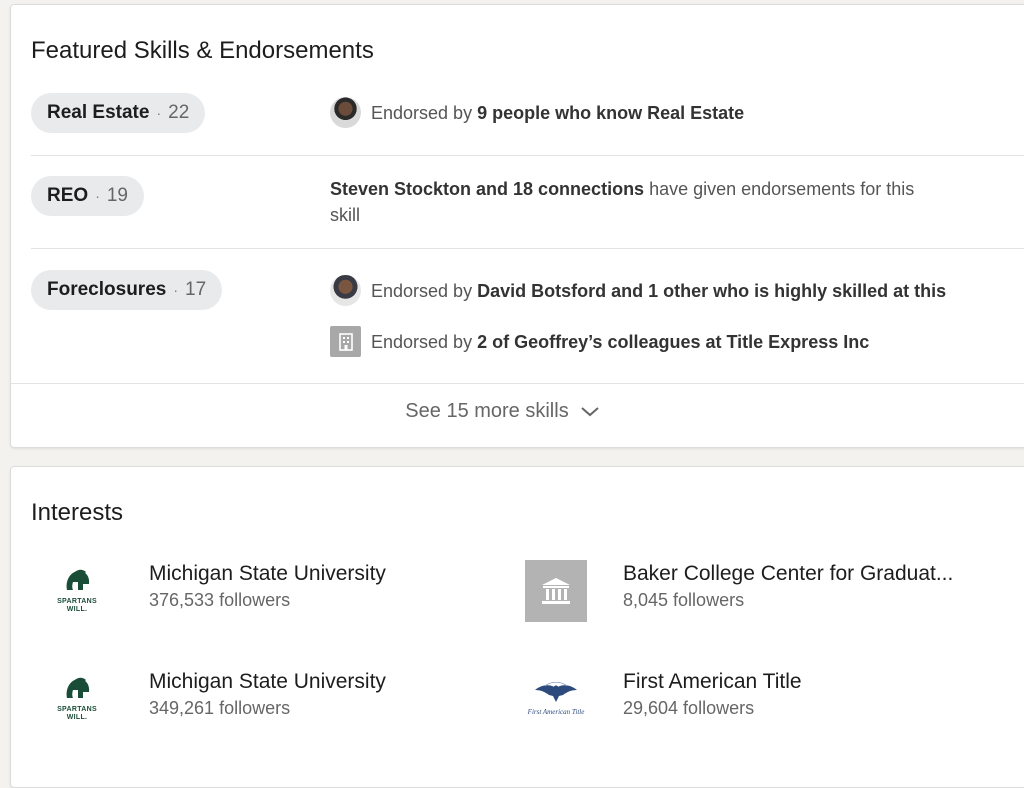  What do you see at coordinates (220, 708) in the screenshot?
I see `follower-count: 349,261 followers` at bounding box center [220, 708].